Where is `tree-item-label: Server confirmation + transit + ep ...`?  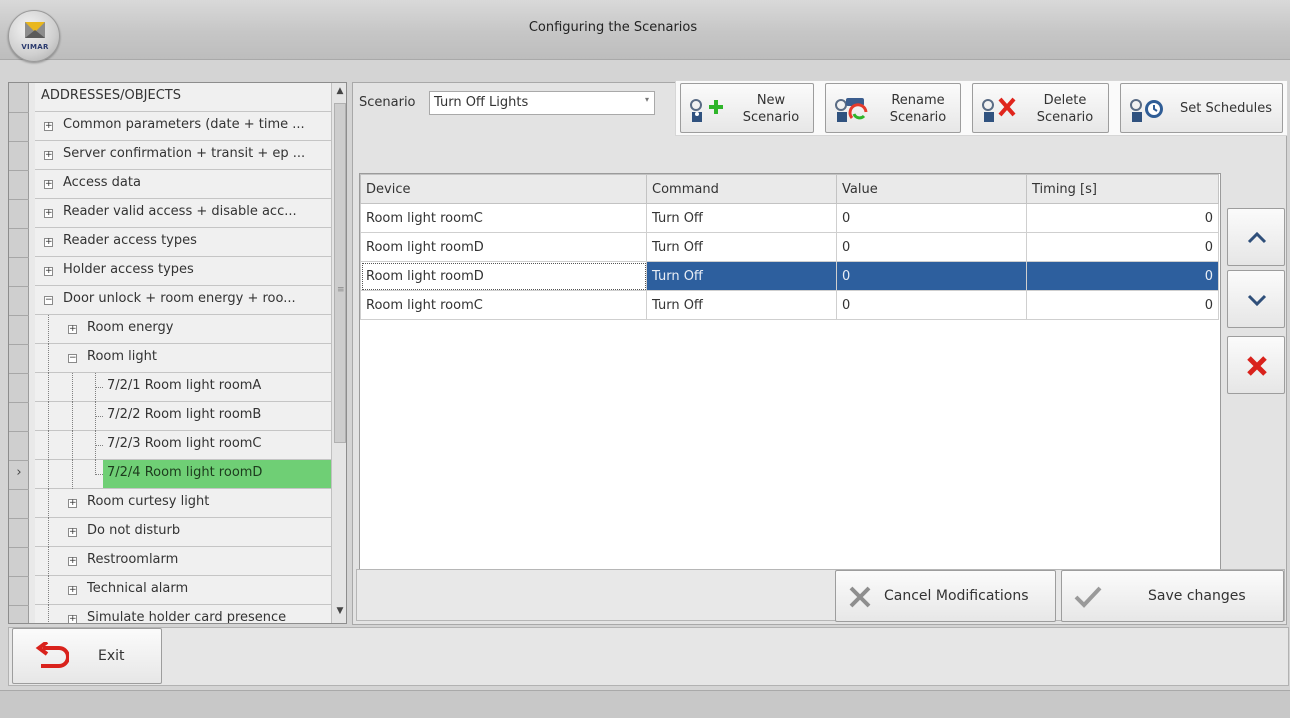
tree-item-label: Server confirmation + transit + ep ... is located at coordinates (184, 153).